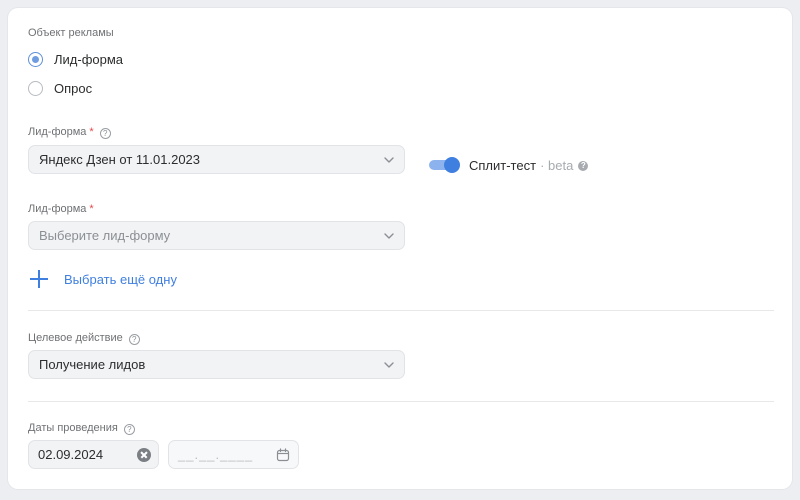 The width and height of the screenshot is (800, 500). What do you see at coordinates (57, 209) in the screenshot?
I see `lead-form-2-label: Лид-форма` at bounding box center [57, 209].